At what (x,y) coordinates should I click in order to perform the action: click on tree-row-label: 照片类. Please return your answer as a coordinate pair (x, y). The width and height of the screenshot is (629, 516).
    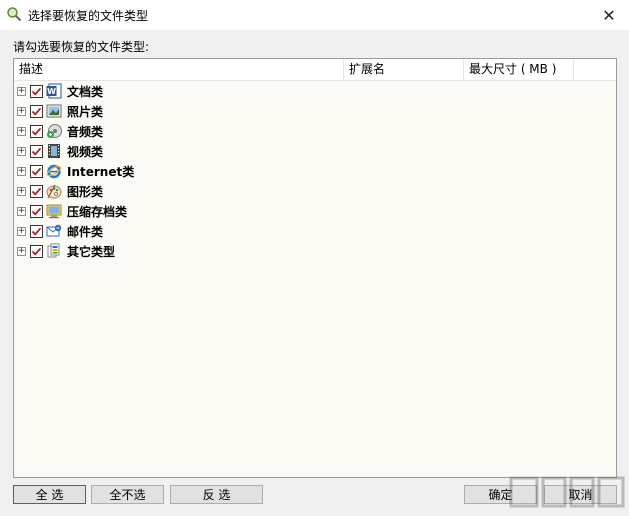
    Looking at the image, I should click on (85, 111).